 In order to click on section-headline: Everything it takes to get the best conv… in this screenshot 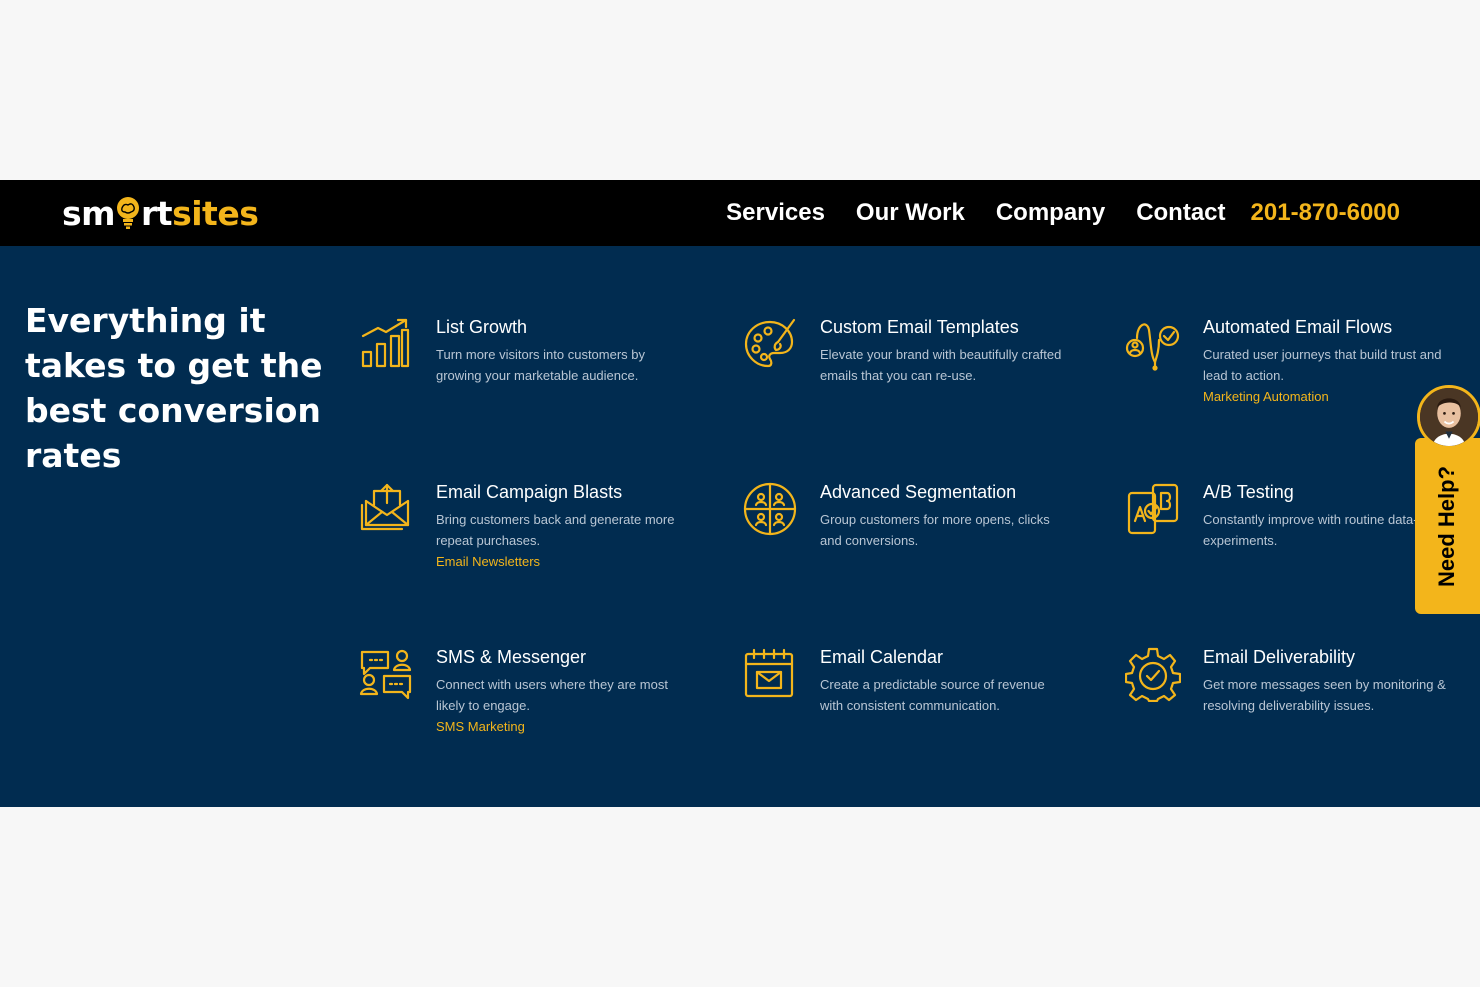, I will do `click(174, 388)`.